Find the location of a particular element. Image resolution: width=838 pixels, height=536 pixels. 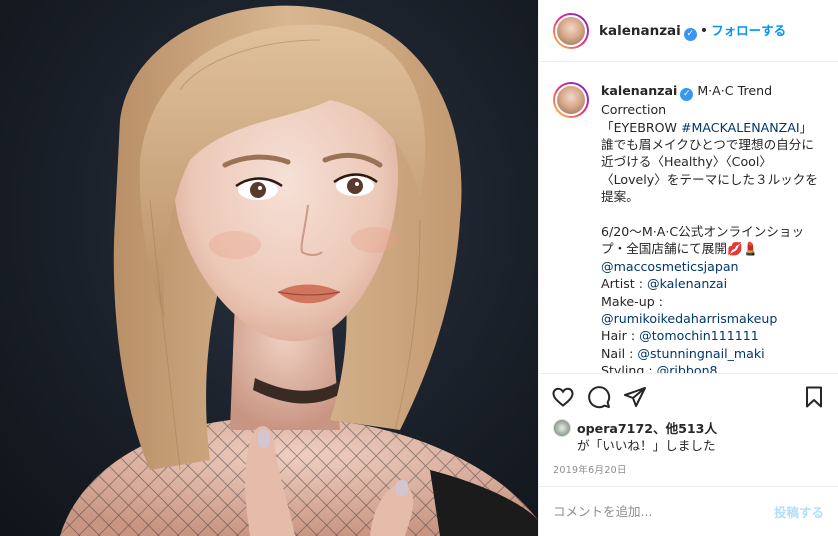

caption-segment: Nail : is located at coordinates (617, 353).